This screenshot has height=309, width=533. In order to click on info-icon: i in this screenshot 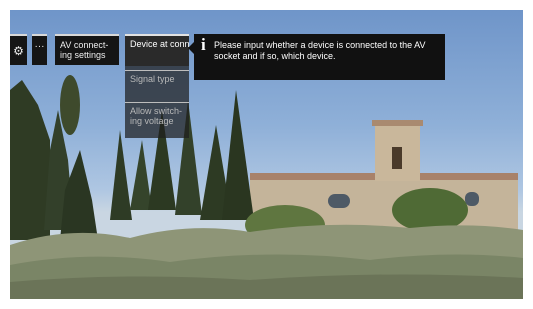, I will do `click(203, 44)`.